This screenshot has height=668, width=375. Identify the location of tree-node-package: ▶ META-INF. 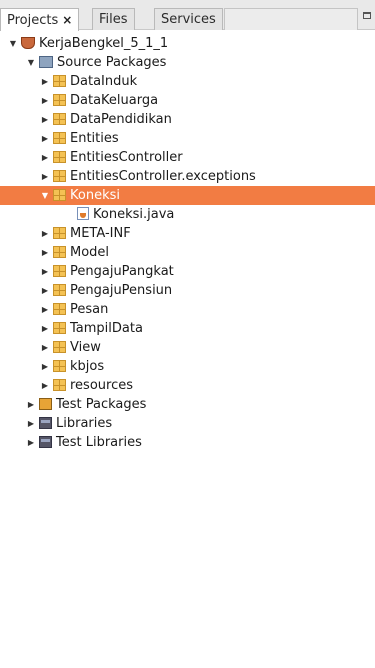
(85, 233).